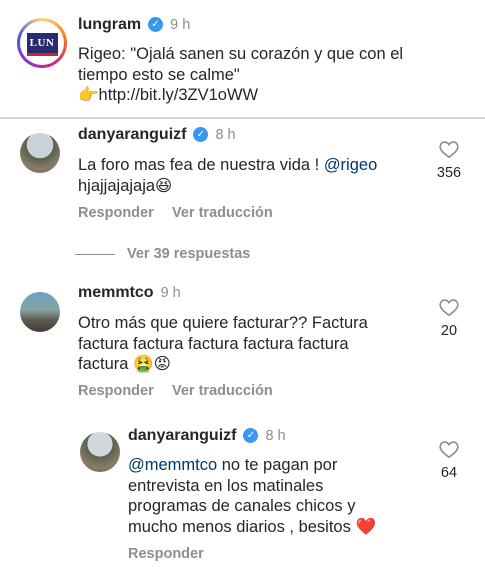 The width and height of the screenshot is (485, 575). Describe the element at coordinates (449, 460) in the screenshot. I see `like-button: 64` at that location.